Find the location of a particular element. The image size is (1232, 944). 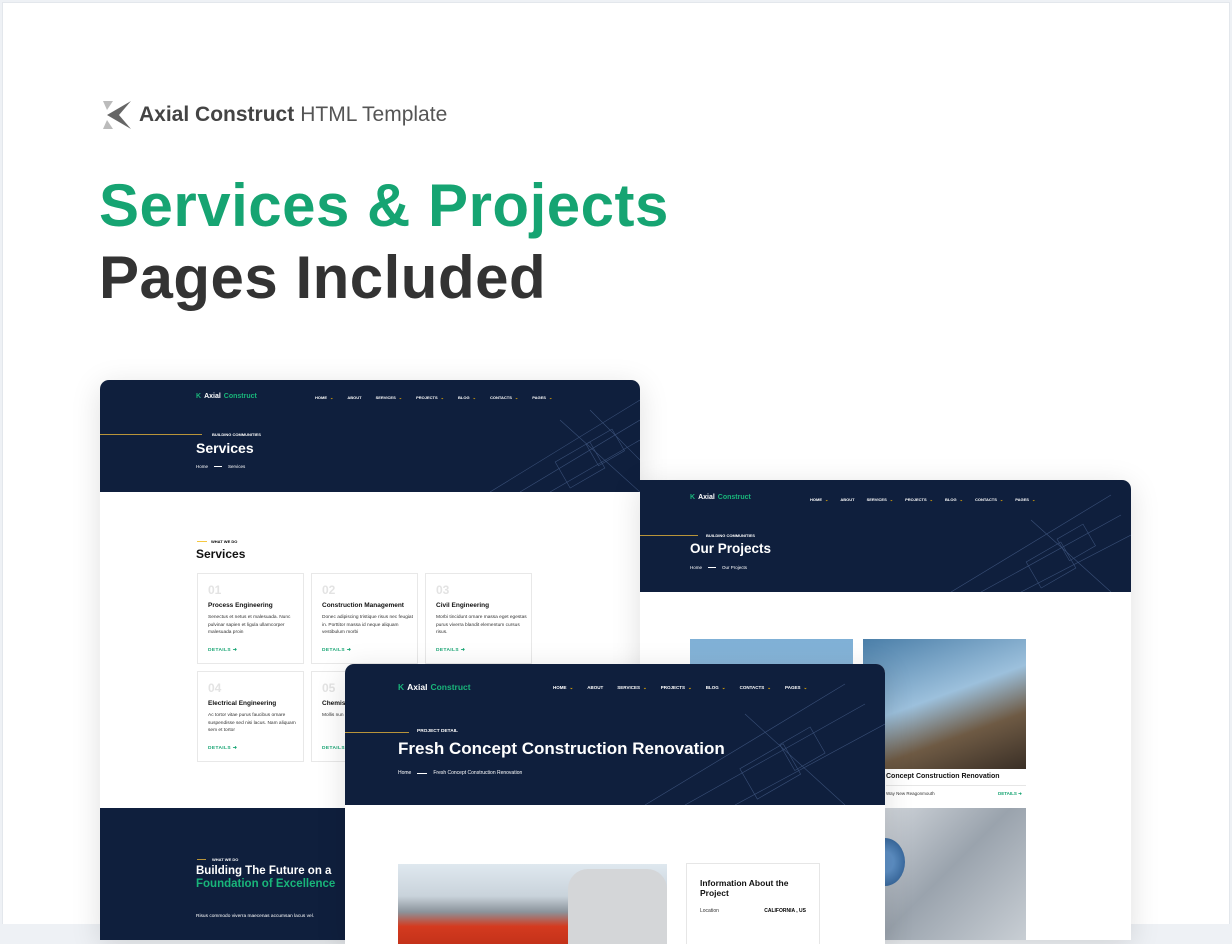

project-caption: Concept Construction Renovation is located at coordinates (943, 776).